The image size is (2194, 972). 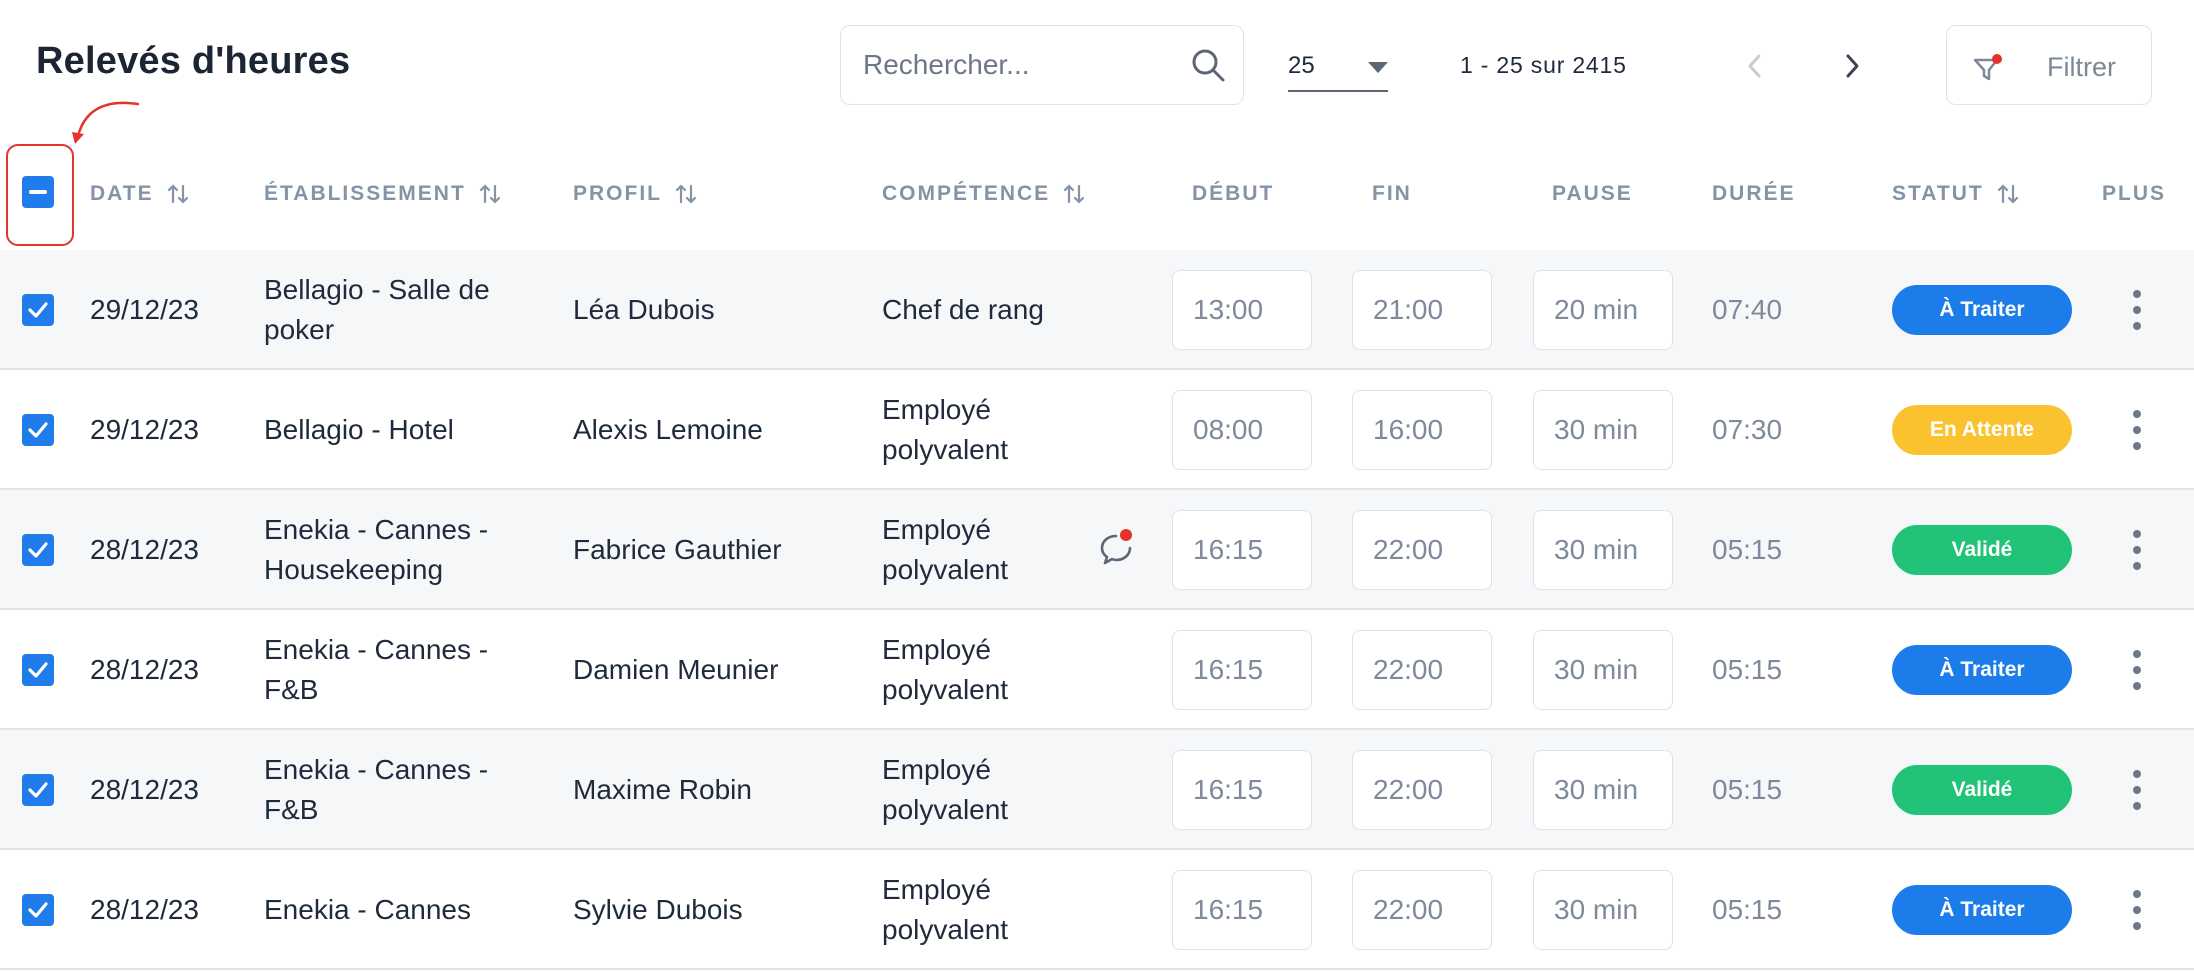 What do you see at coordinates (1422, 310) in the screenshot?
I see `fin-input: 21:00` at bounding box center [1422, 310].